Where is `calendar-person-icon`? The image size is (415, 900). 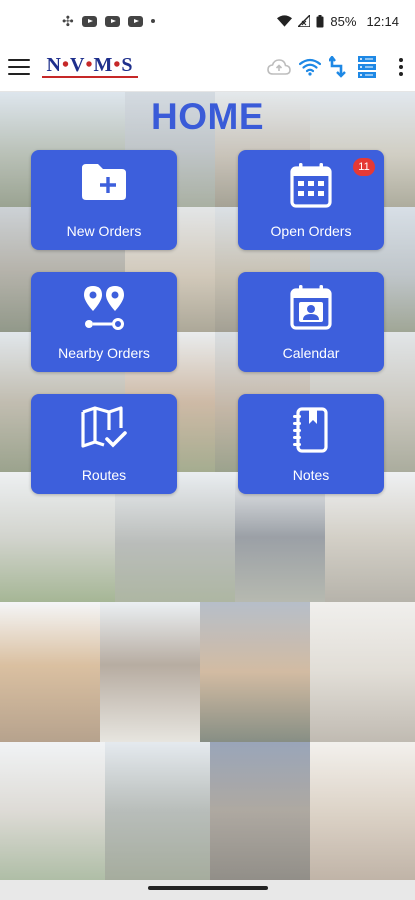
calendar-person-icon is located at coordinates (311, 307).